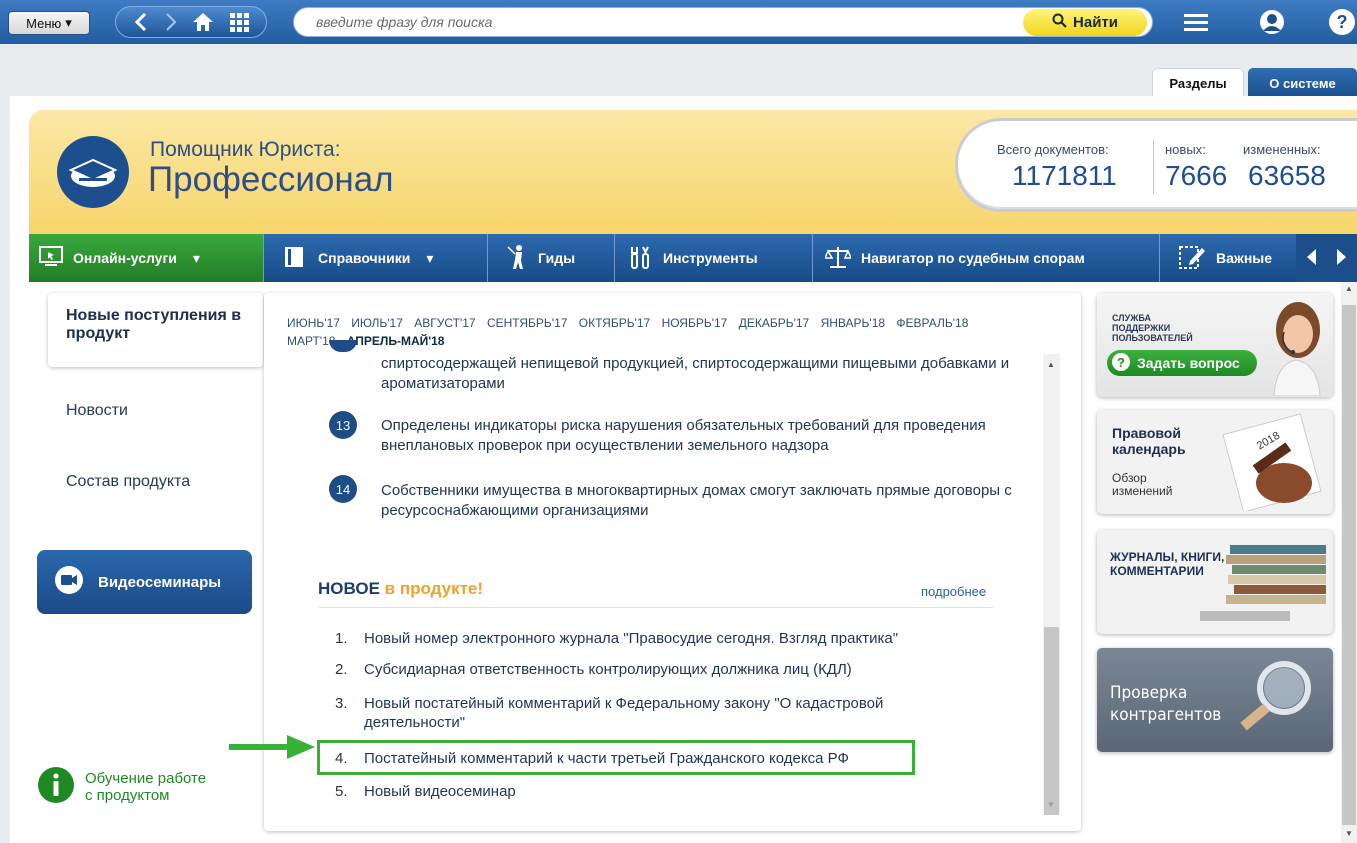  Describe the element at coordinates (1342, 22) in the screenshot. I see `help-icon: ?` at that location.